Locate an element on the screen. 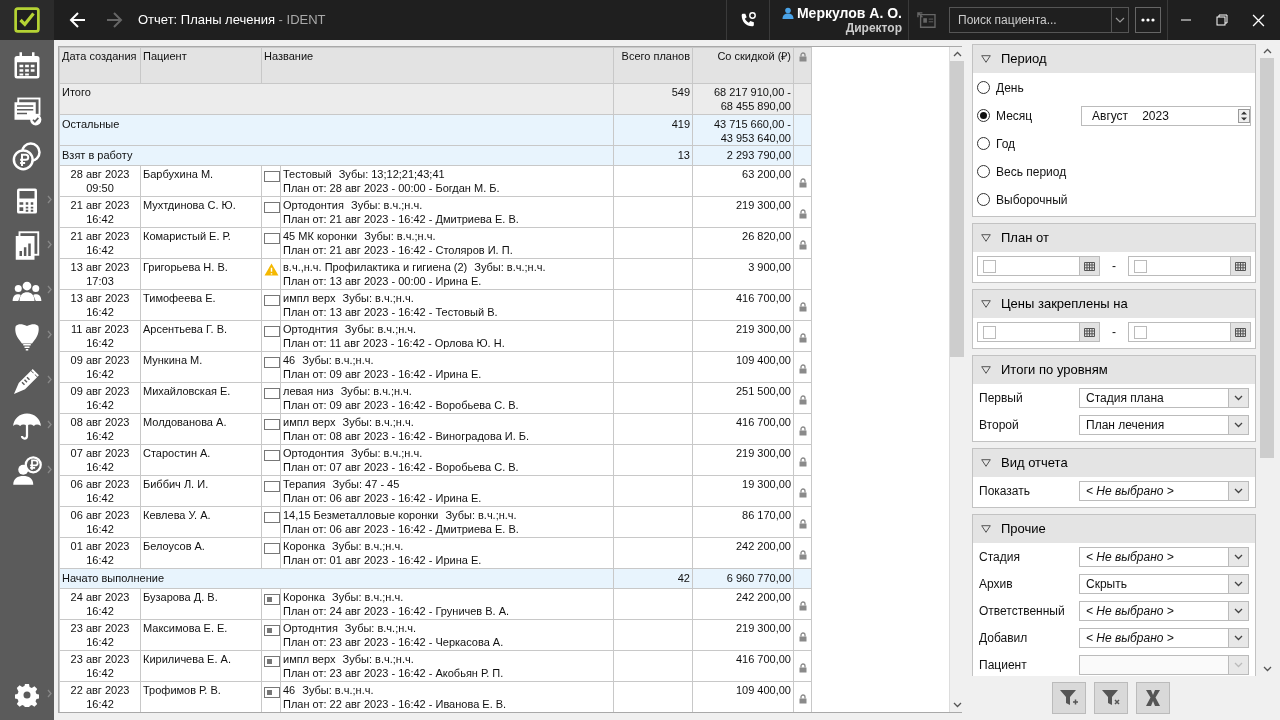  patient-name: Барбухина М. is located at coordinates (201, 181).